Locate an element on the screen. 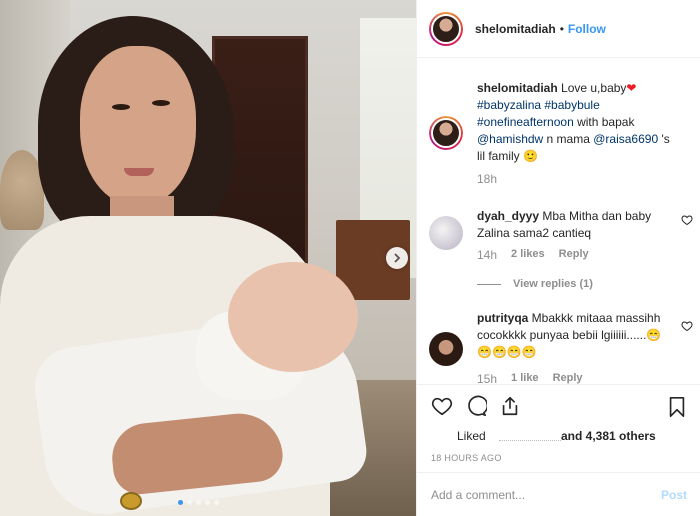 The height and width of the screenshot is (516, 700). share-icon is located at coordinates (510, 406).